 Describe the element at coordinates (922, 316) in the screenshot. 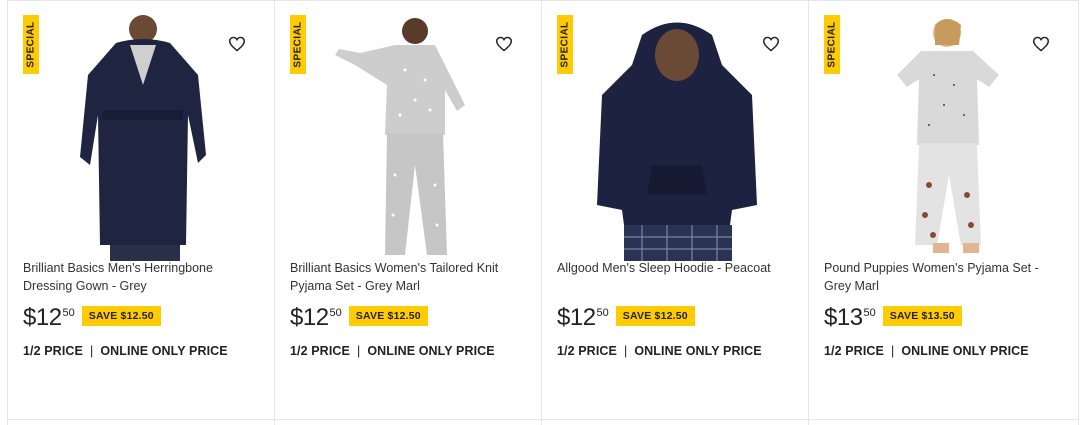

I see `save-badge: SAVE $13.50` at that location.